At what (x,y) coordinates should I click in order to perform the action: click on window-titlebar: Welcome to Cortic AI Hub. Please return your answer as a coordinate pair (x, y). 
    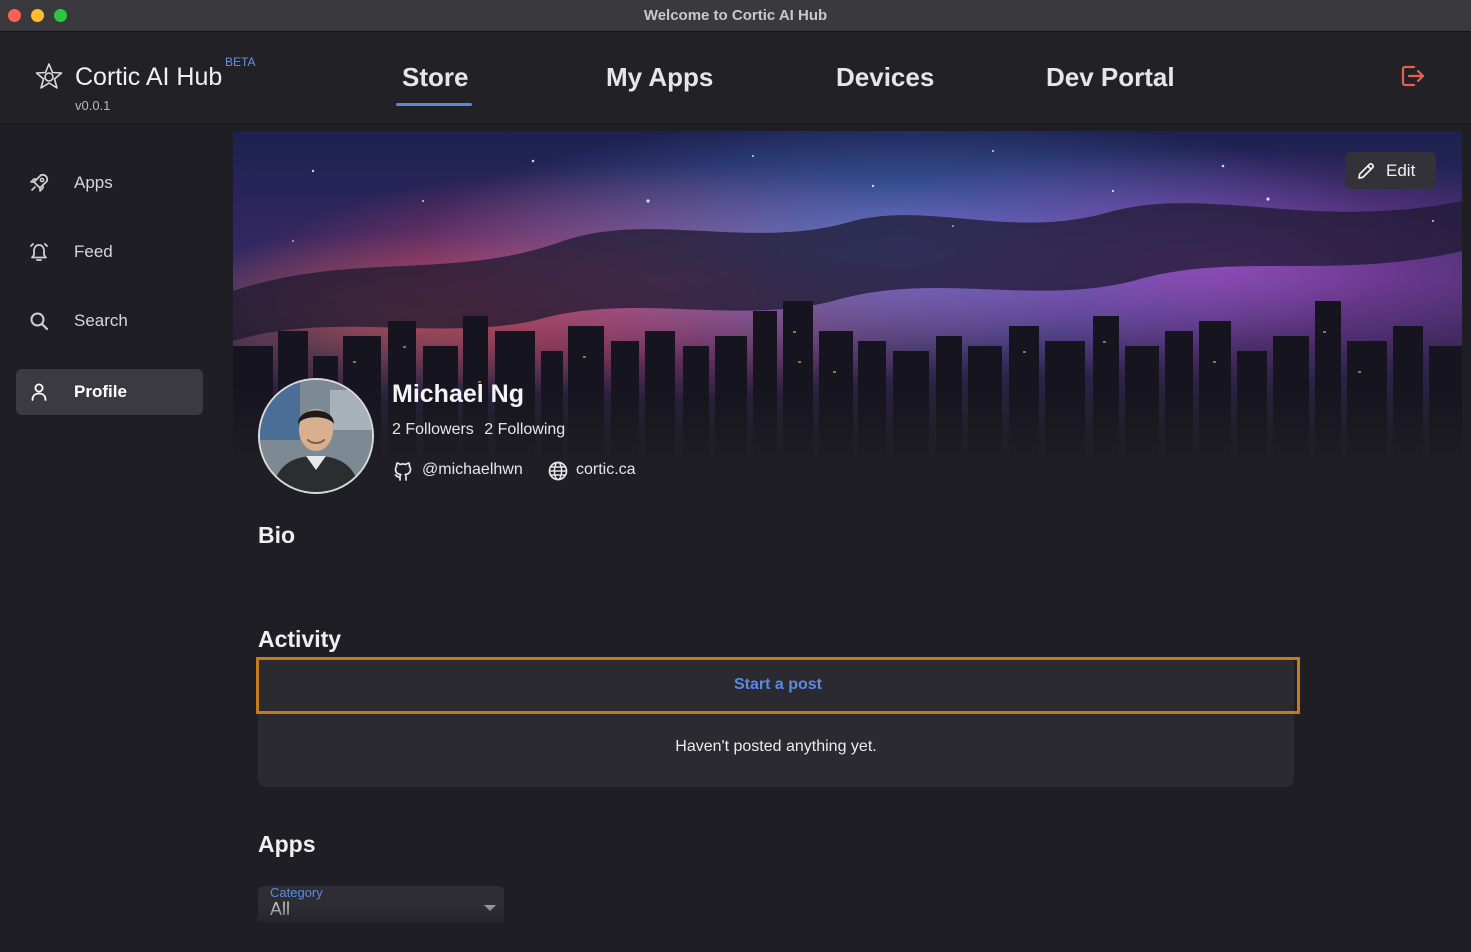
    Looking at the image, I should click on (735, 16).